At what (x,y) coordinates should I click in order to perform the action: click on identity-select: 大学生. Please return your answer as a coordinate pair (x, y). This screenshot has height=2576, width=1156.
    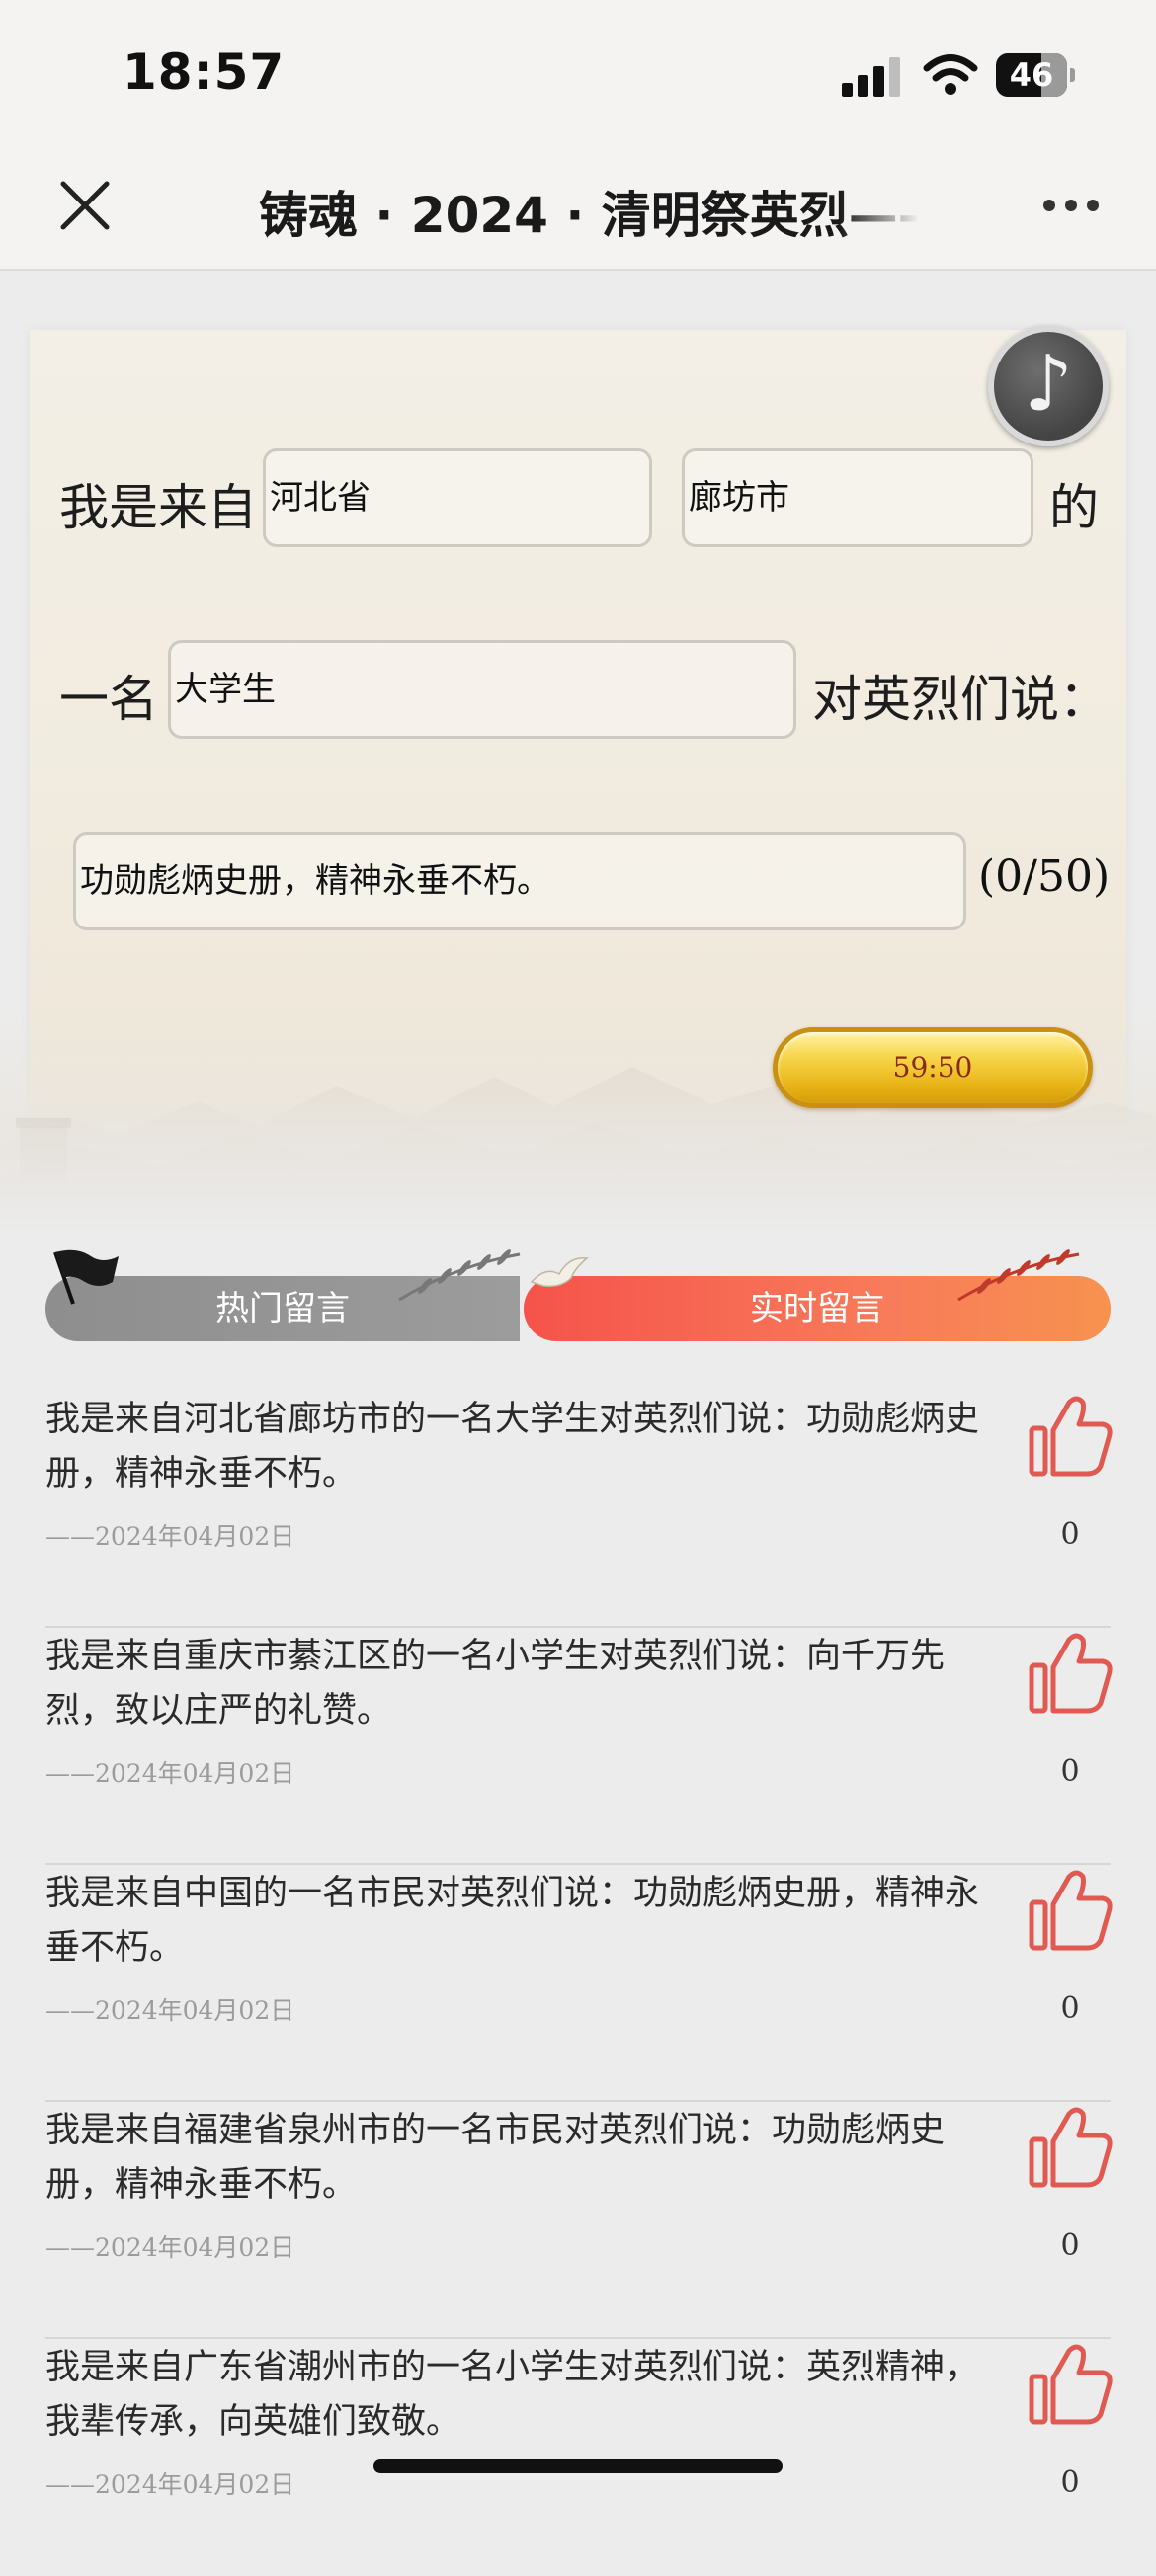
    Looking at the image, I should click on (482, 689).